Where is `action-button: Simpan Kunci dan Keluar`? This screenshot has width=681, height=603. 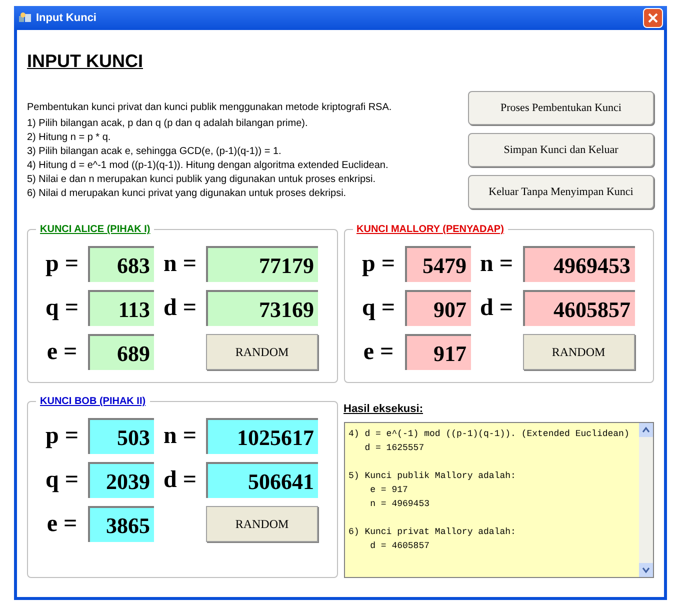
action-button: Simpan Kunci dan Keluar is located at coordinates (561, 150).